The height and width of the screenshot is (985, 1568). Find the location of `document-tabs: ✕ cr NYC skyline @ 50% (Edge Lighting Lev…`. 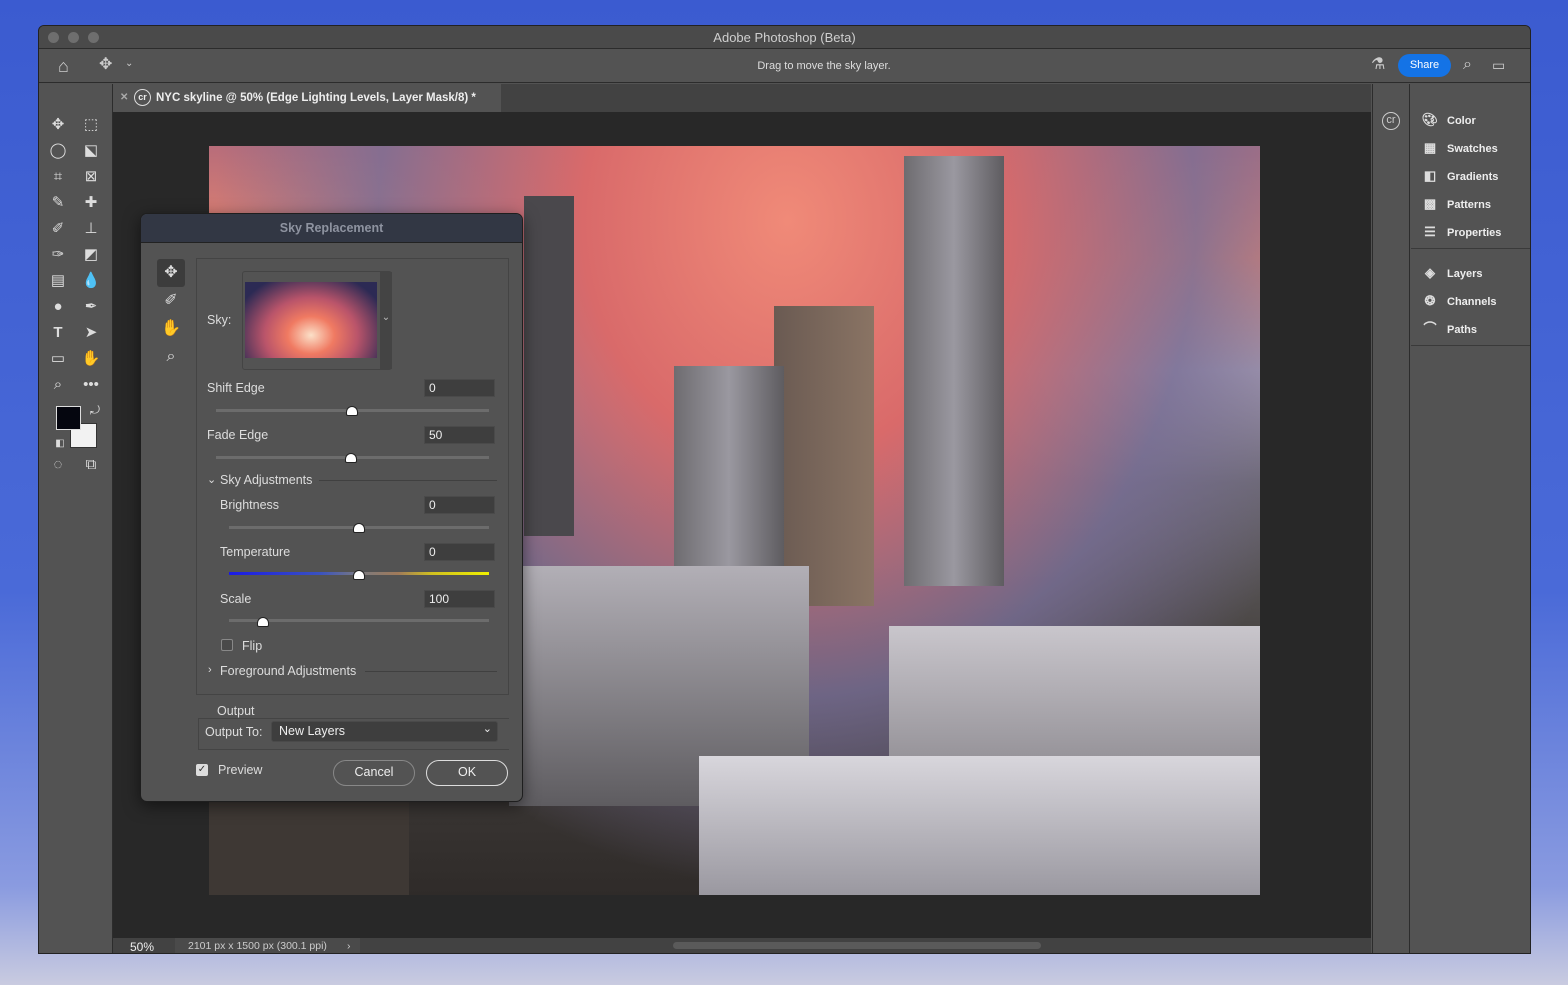

document-tabs: ✕ cr NYC skyline @ 50% (Edge Lighting Lev… is located at coordinates (742, 98).